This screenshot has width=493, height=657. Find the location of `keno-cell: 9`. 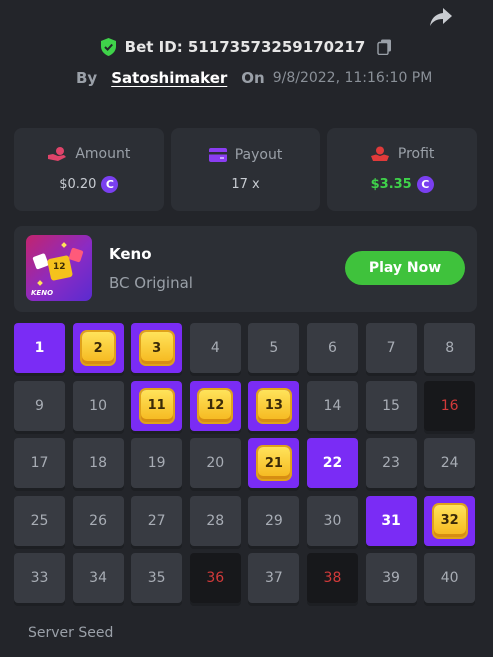

keno-cell: 9 is located at coordinates (39, 405).